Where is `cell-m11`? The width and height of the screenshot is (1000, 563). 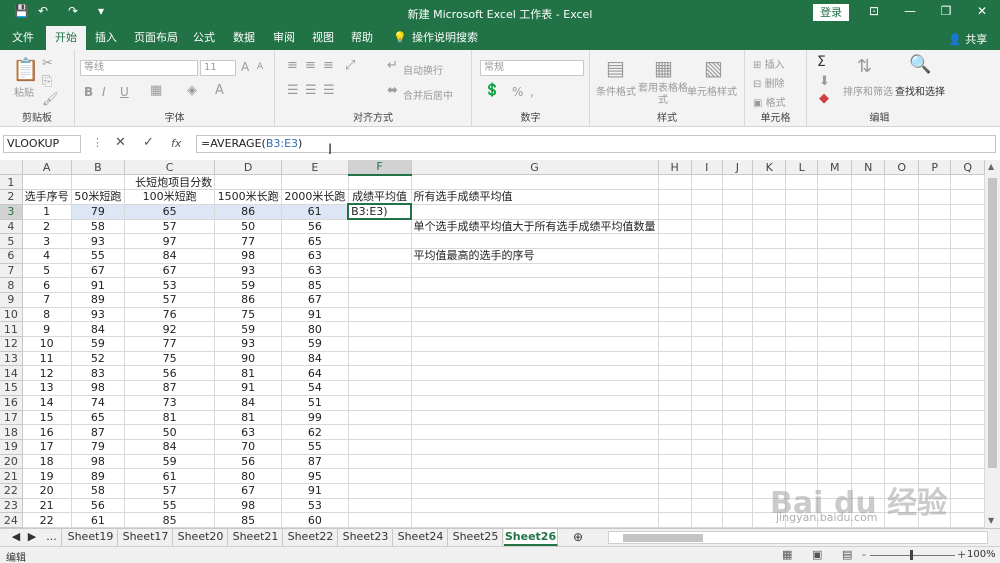
cell-m11 is located at coordinates (835, 329).